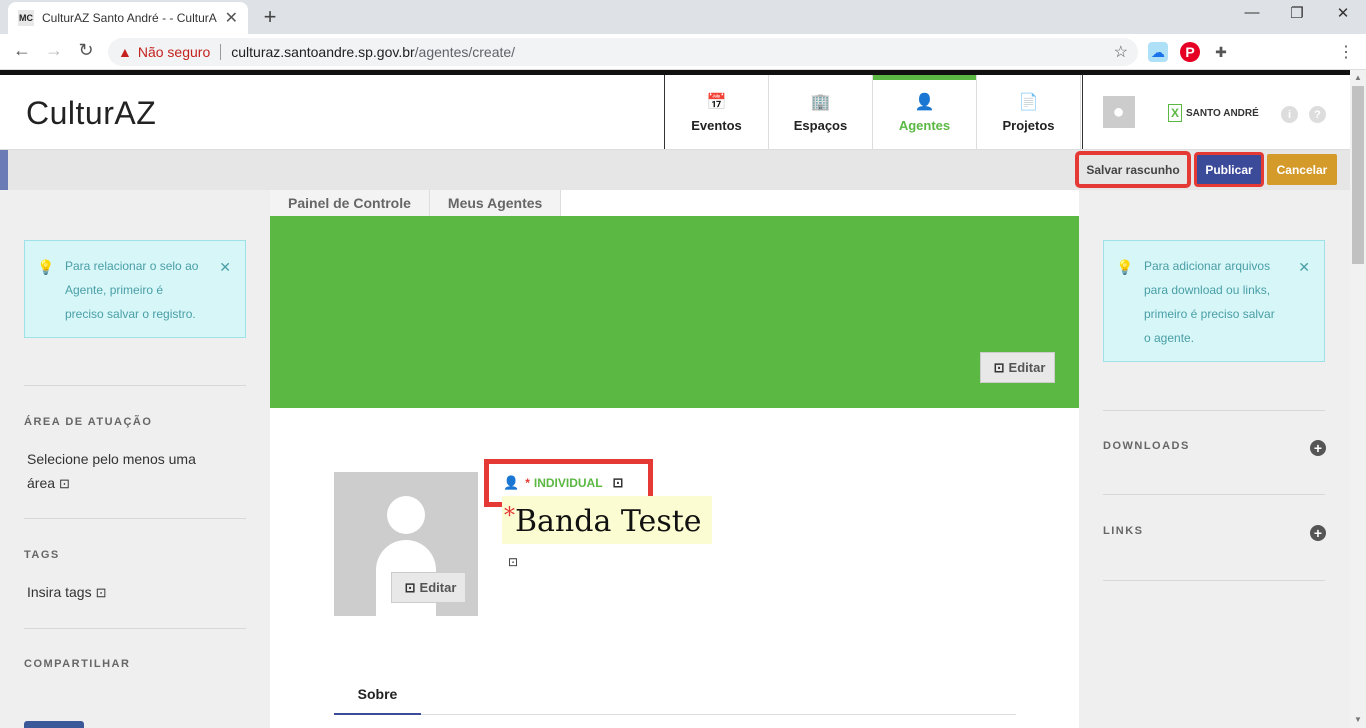  Describe the element at coordinates (1302, 169) in the screenshot. I see `cancel-button: Cancelar` at that location.